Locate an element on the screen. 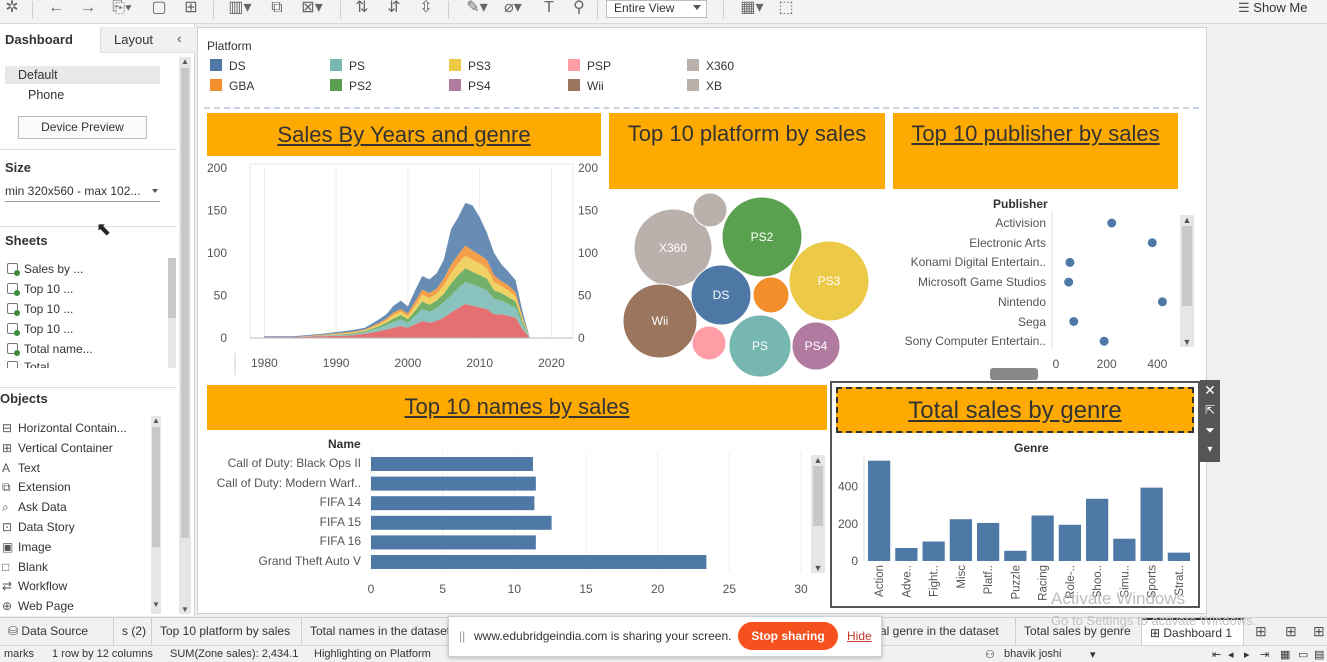  group-icon: ⌀▾ is located at coordinates (513, 9).